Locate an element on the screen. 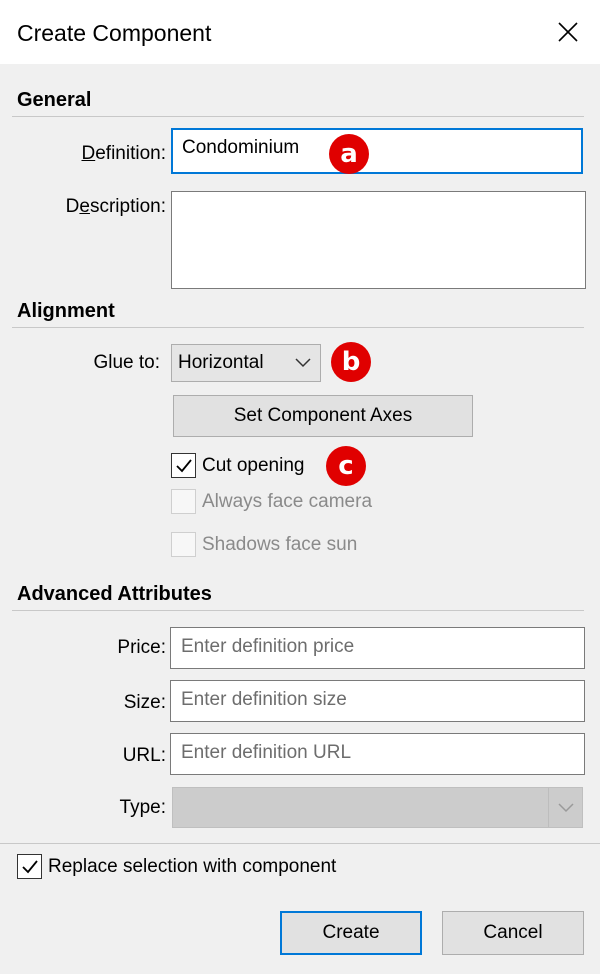 The height and width of the screenshot is (974, 600). price-input: Enter definition price is located at coordinates (377, 648).